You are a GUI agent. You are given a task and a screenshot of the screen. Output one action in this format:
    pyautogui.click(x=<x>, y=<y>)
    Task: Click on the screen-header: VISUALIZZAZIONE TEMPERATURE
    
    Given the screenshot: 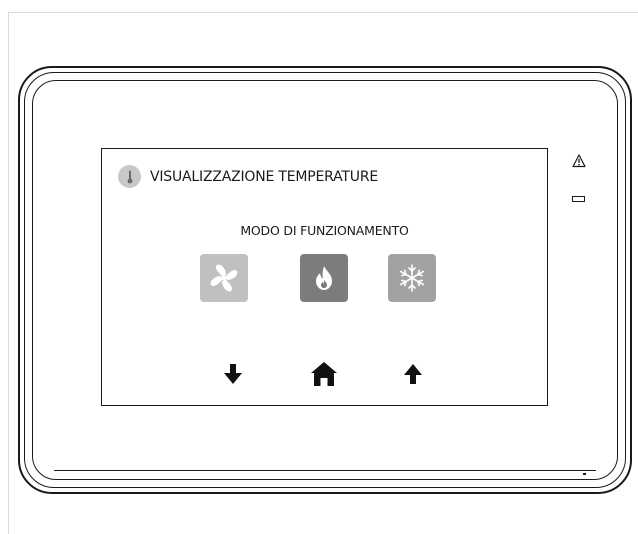 What is the action you would take?
    pyautogui.click(x=248, y=176)
    